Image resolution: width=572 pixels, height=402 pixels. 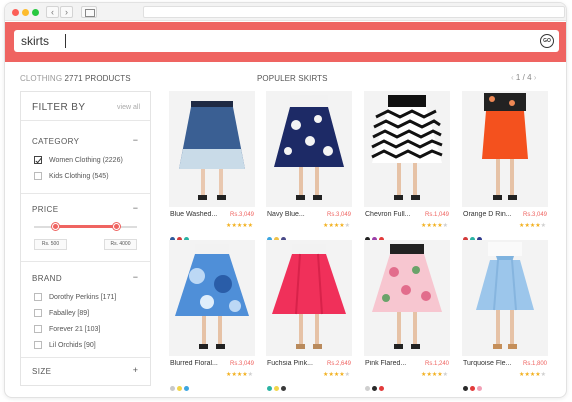 I want to click on price-max-handle, so click(x=116, y=226).